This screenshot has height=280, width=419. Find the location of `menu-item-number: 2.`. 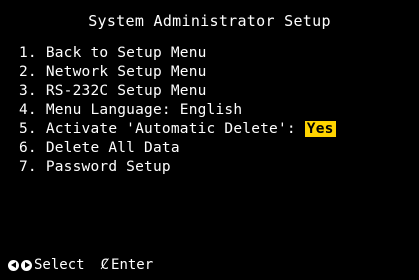

menu-item-number: 2. is located at coordinates (28, 72).